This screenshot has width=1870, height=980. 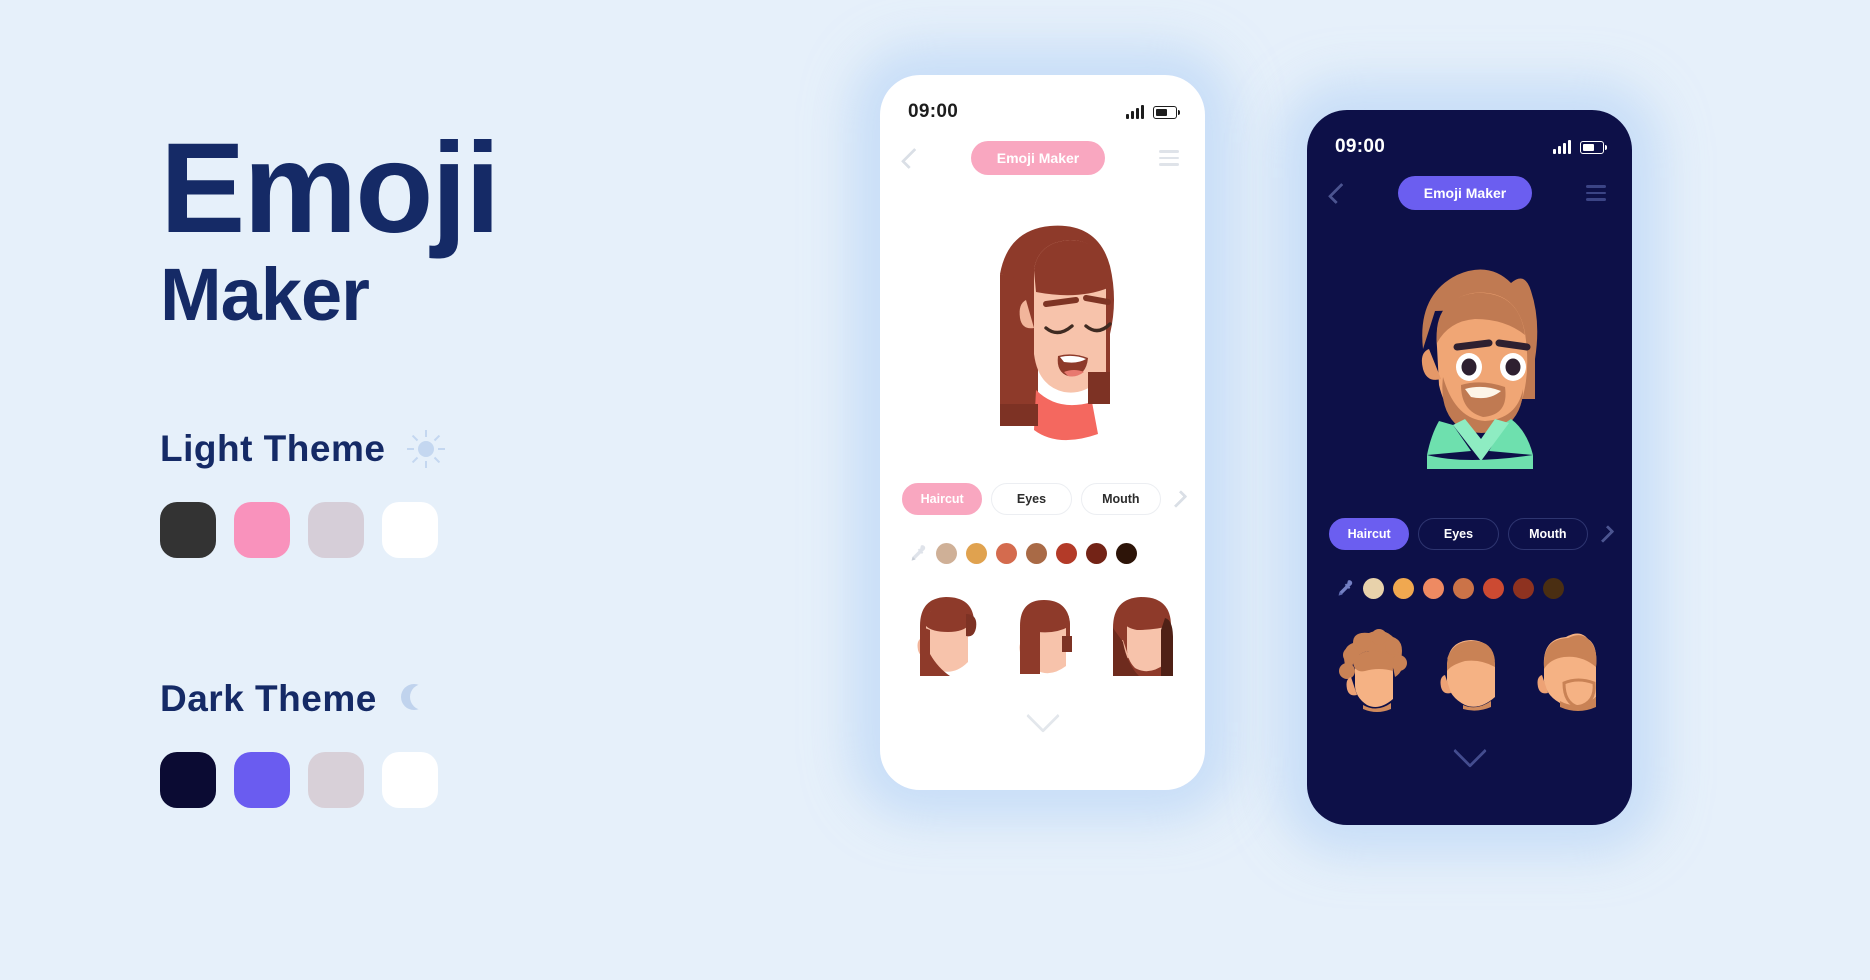 What do you see at coordinates (273, 448) in the screenshot?
I see `light-theme-label: Light Theme` at bounding box center [273, 448].